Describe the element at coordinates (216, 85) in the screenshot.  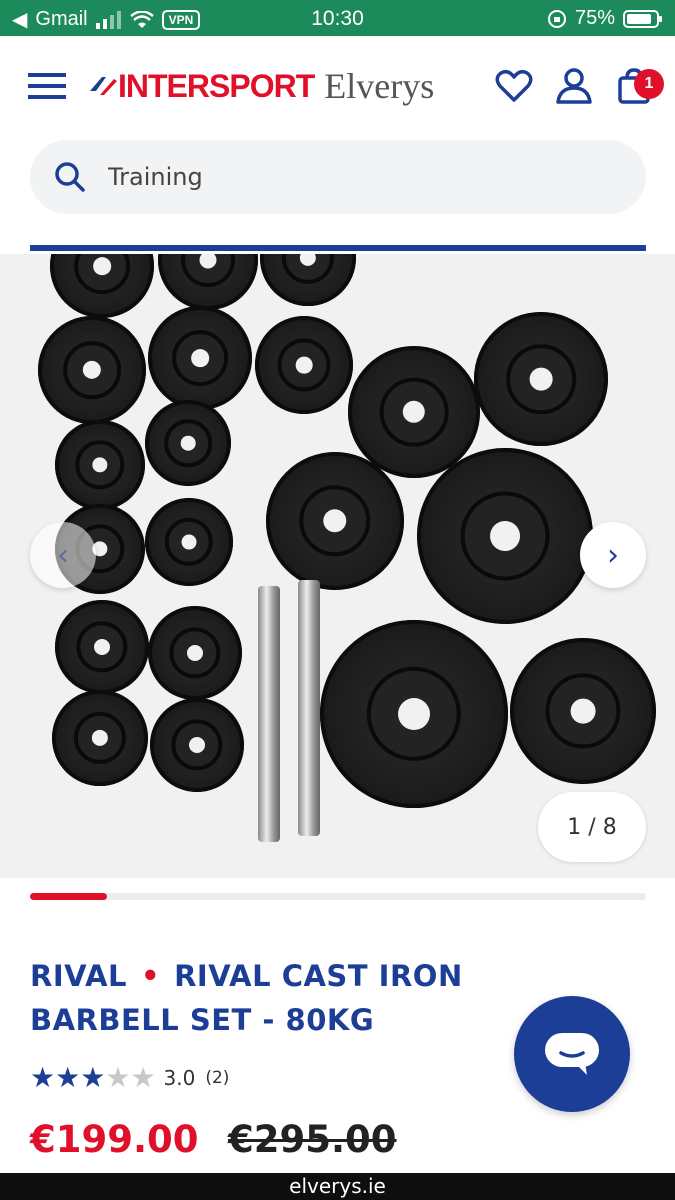
I see `logo-brand: INTERSPORT` at that location.